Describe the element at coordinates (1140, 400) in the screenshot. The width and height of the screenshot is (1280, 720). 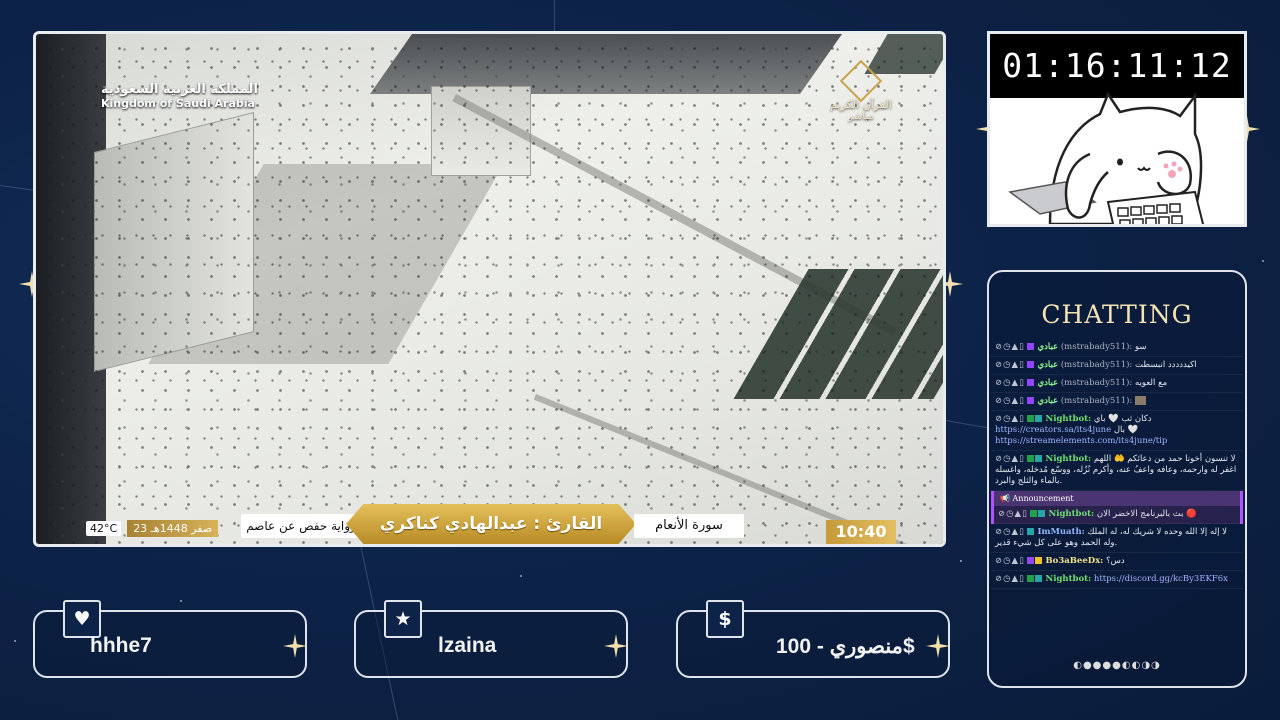
I see `emote-icon` at that location.